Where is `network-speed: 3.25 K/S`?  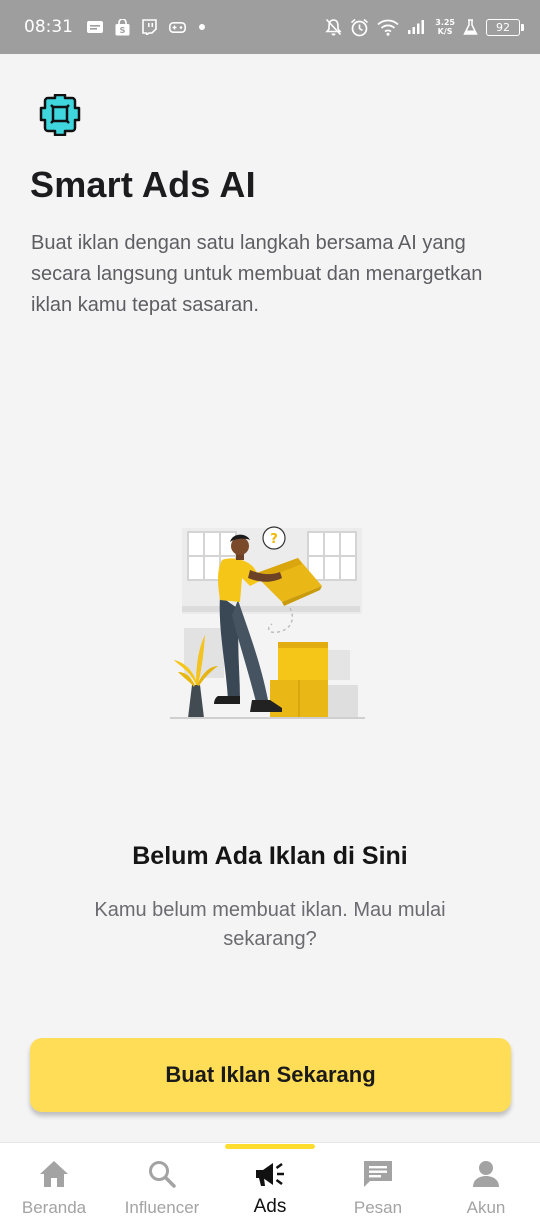 network-speed: 3.25 K/S is located at coordinates (445, 27).